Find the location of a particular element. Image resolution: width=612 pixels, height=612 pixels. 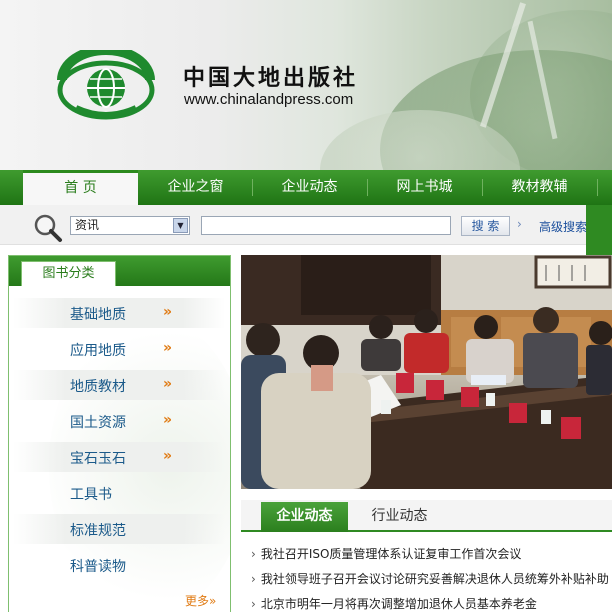

category-item: 地质教材 » is located at coordinates (119, 385).